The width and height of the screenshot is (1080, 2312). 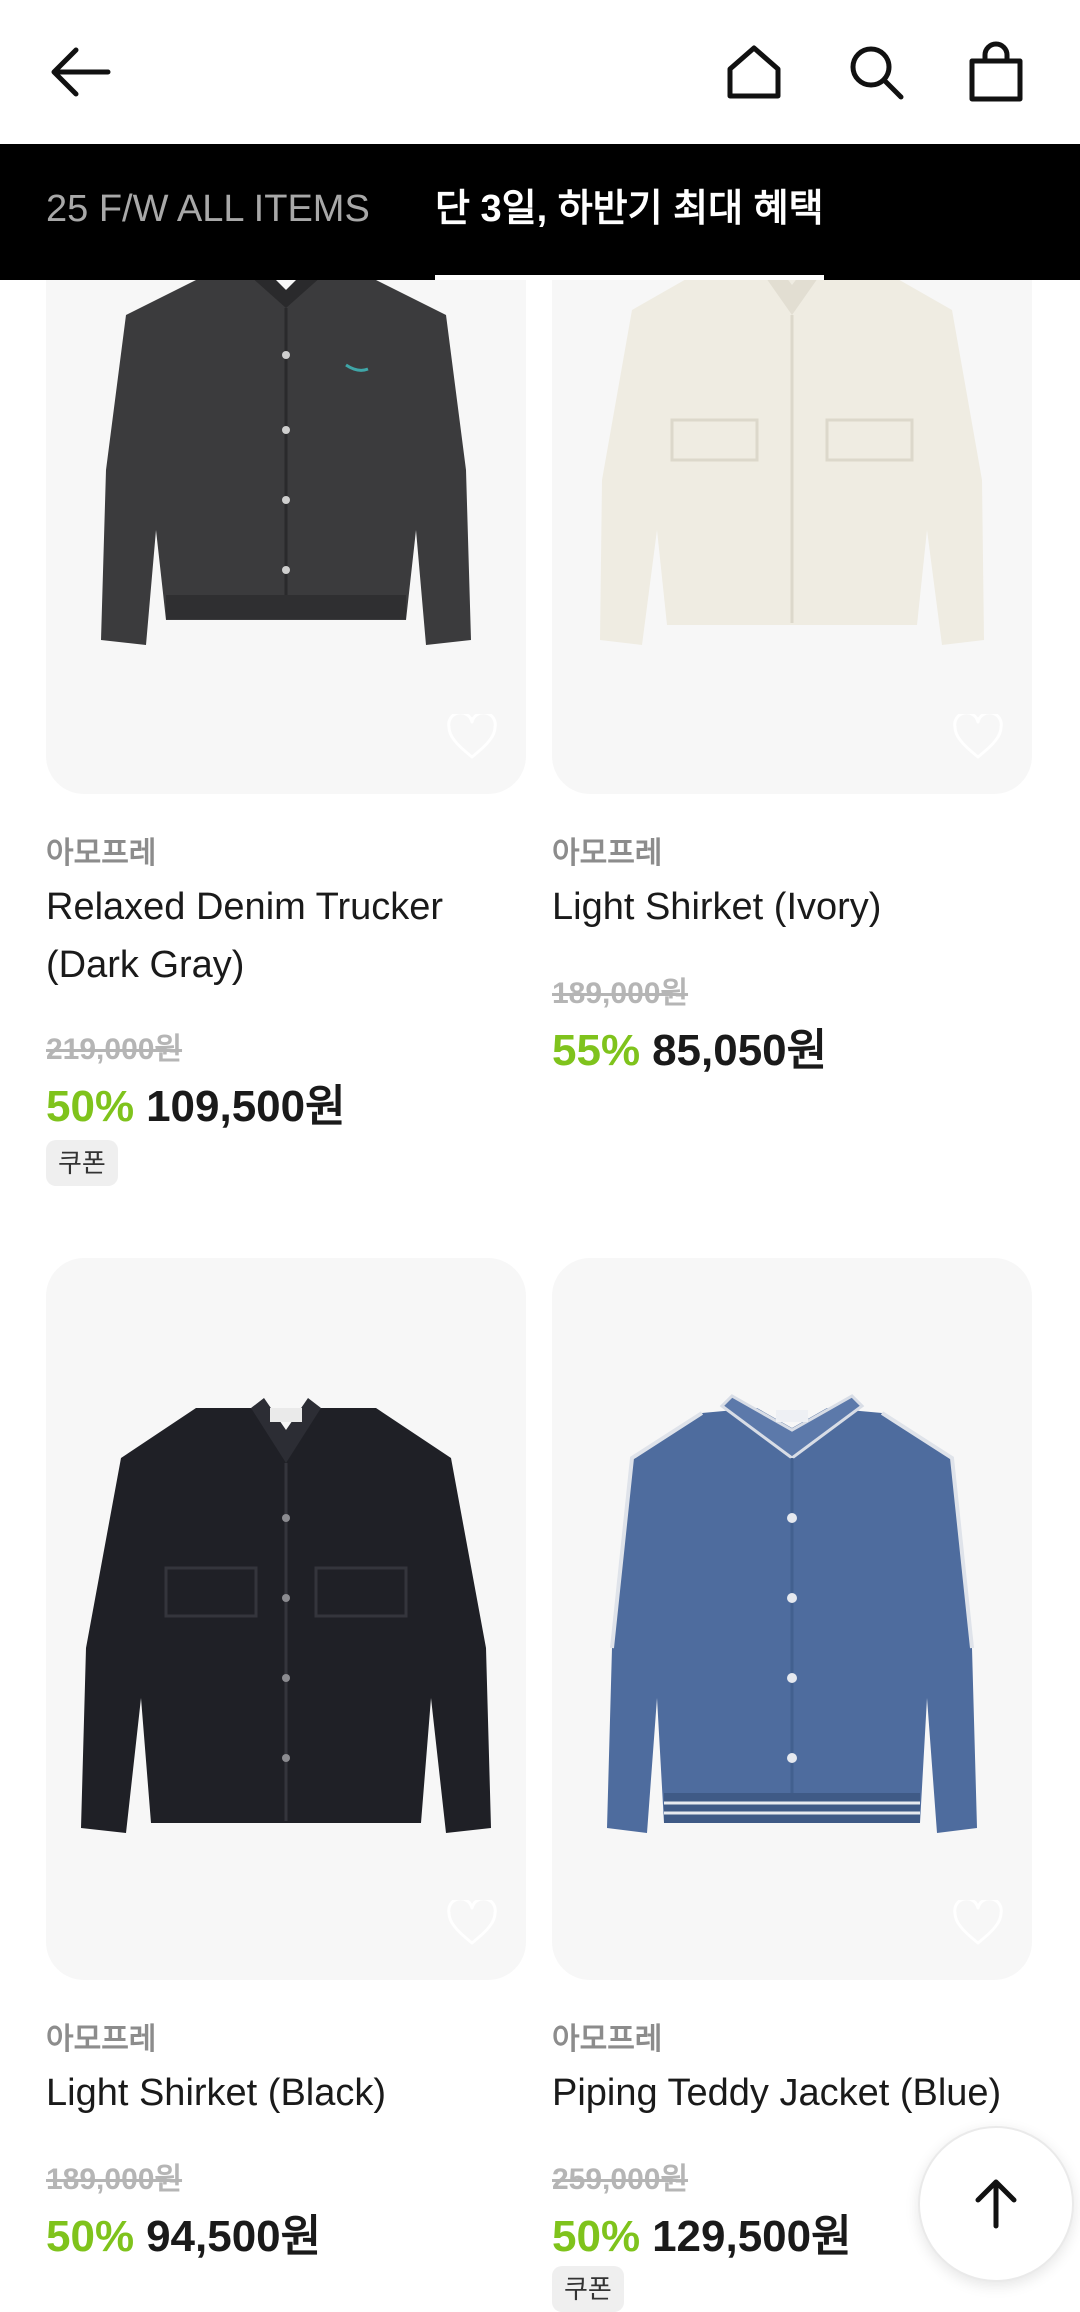 I want to click on sale-price: 94,500원, so click(x=234, y=2236).